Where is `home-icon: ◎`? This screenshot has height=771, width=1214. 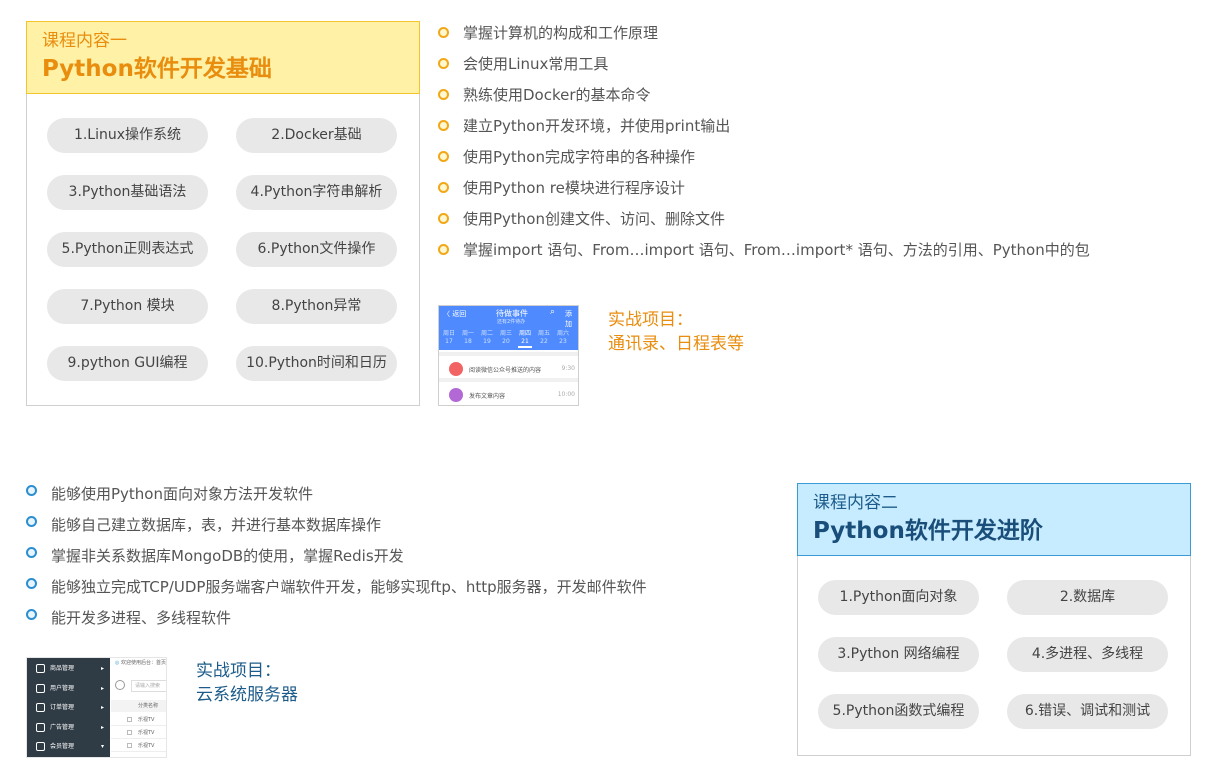
home-icon: ◎ is located at coordinates (117, 663).